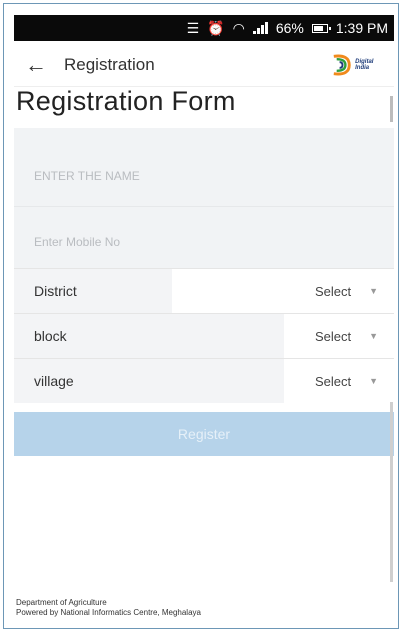 This screenshot has width=404, height=632. Describe the element at coordinates (289, 28) in the screenshot. I see `battery-percent: 66%` at that location.